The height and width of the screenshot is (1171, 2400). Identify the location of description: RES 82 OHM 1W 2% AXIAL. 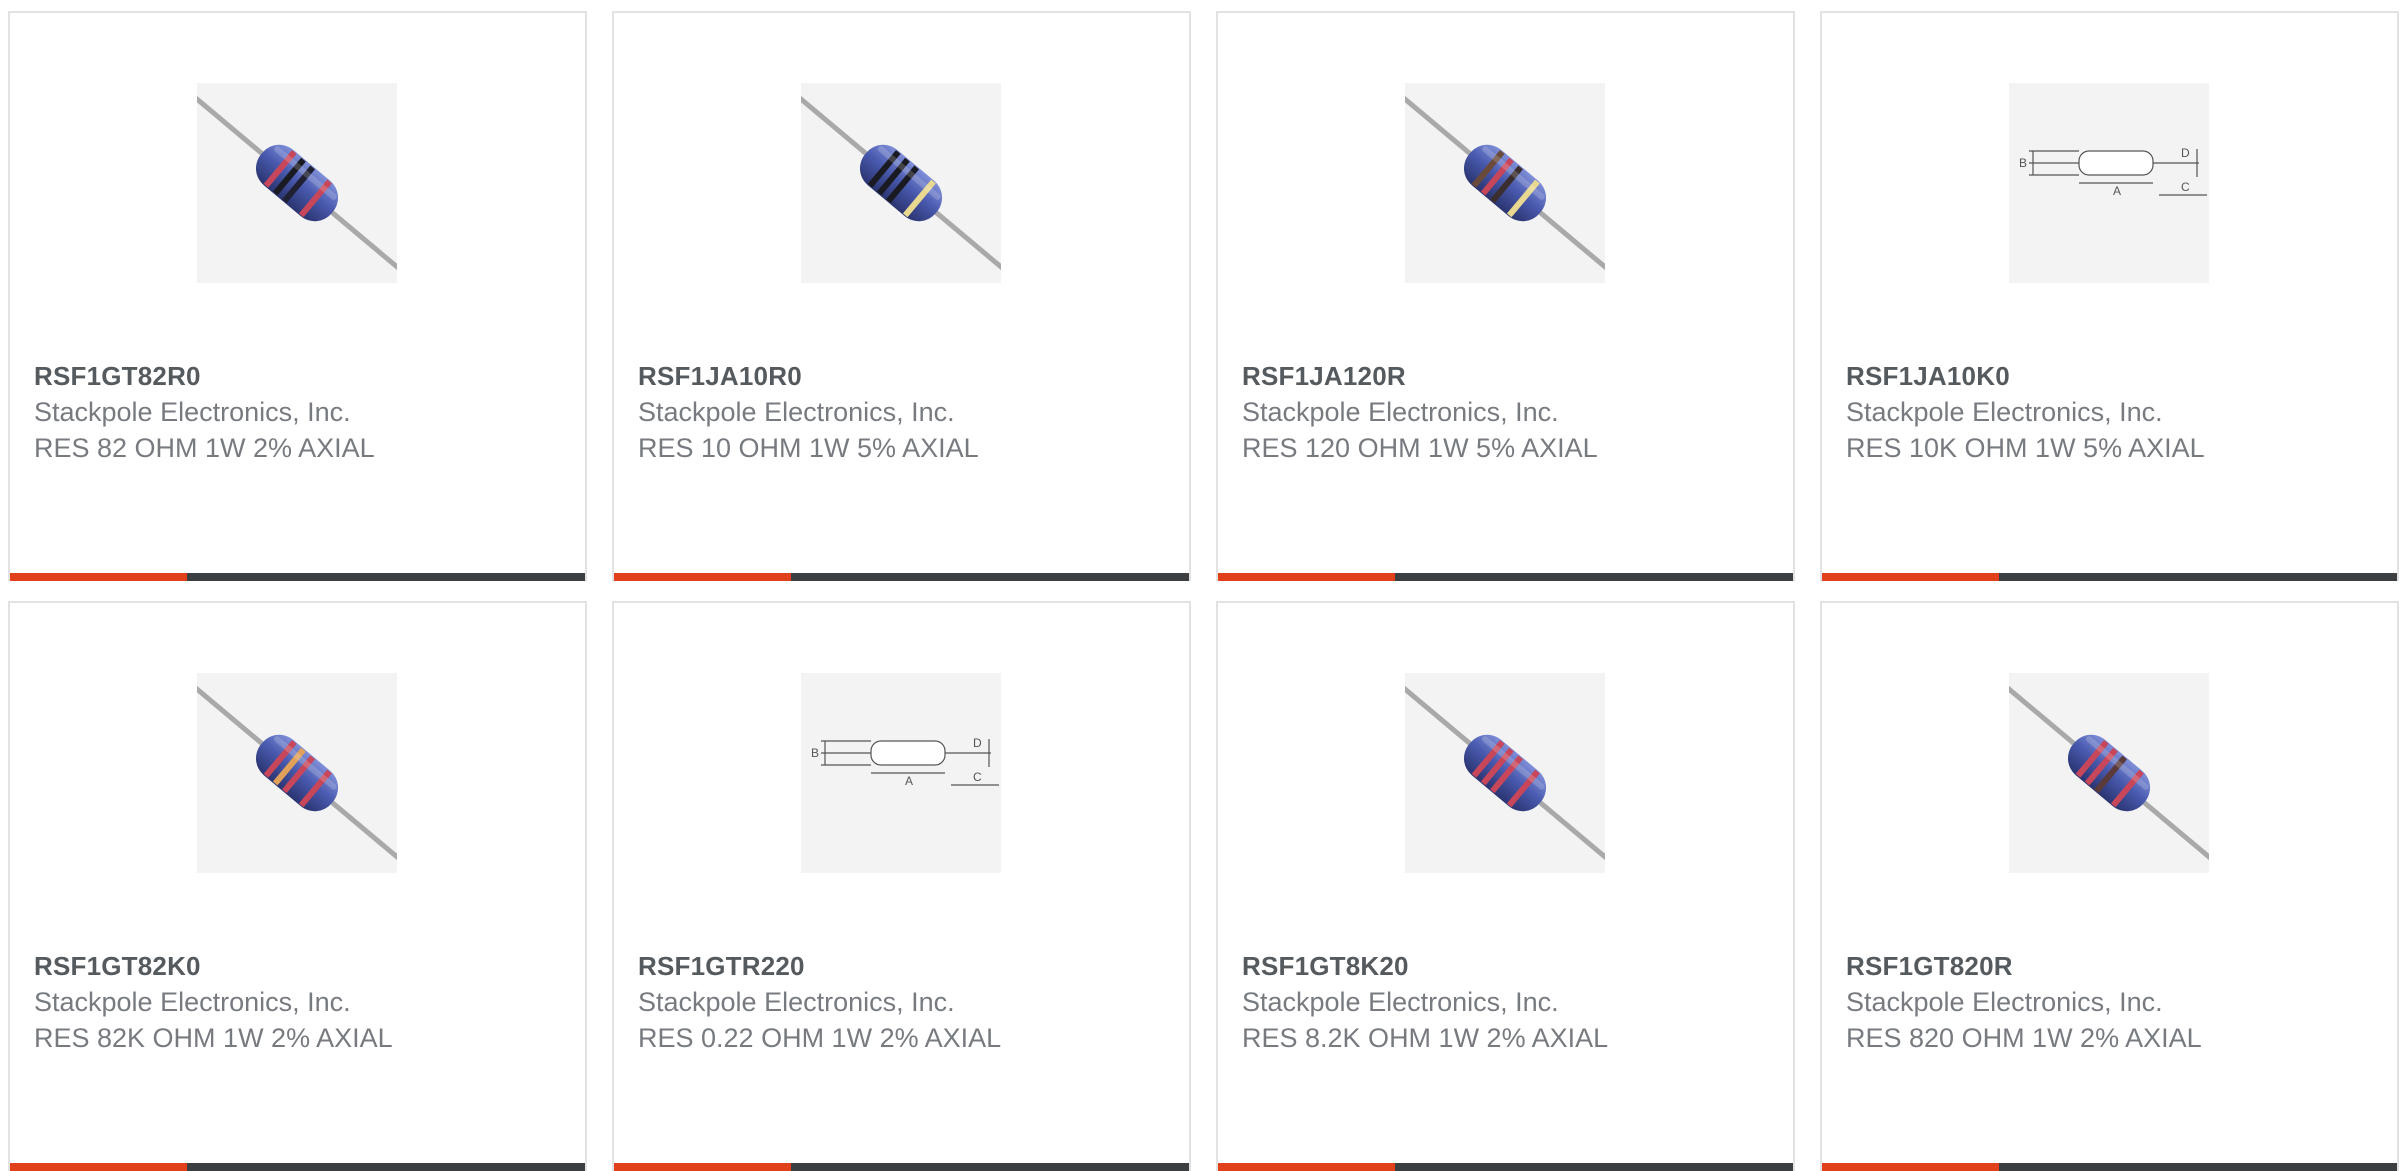
(204, 448).